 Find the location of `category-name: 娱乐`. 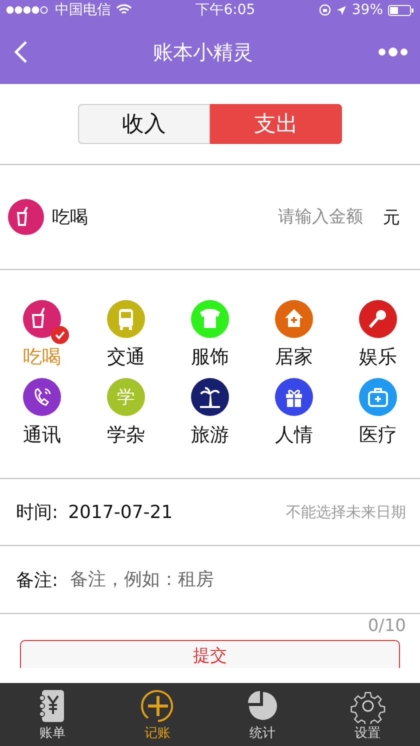

category-name: 娱乐 is located at coordinates (378, 357).